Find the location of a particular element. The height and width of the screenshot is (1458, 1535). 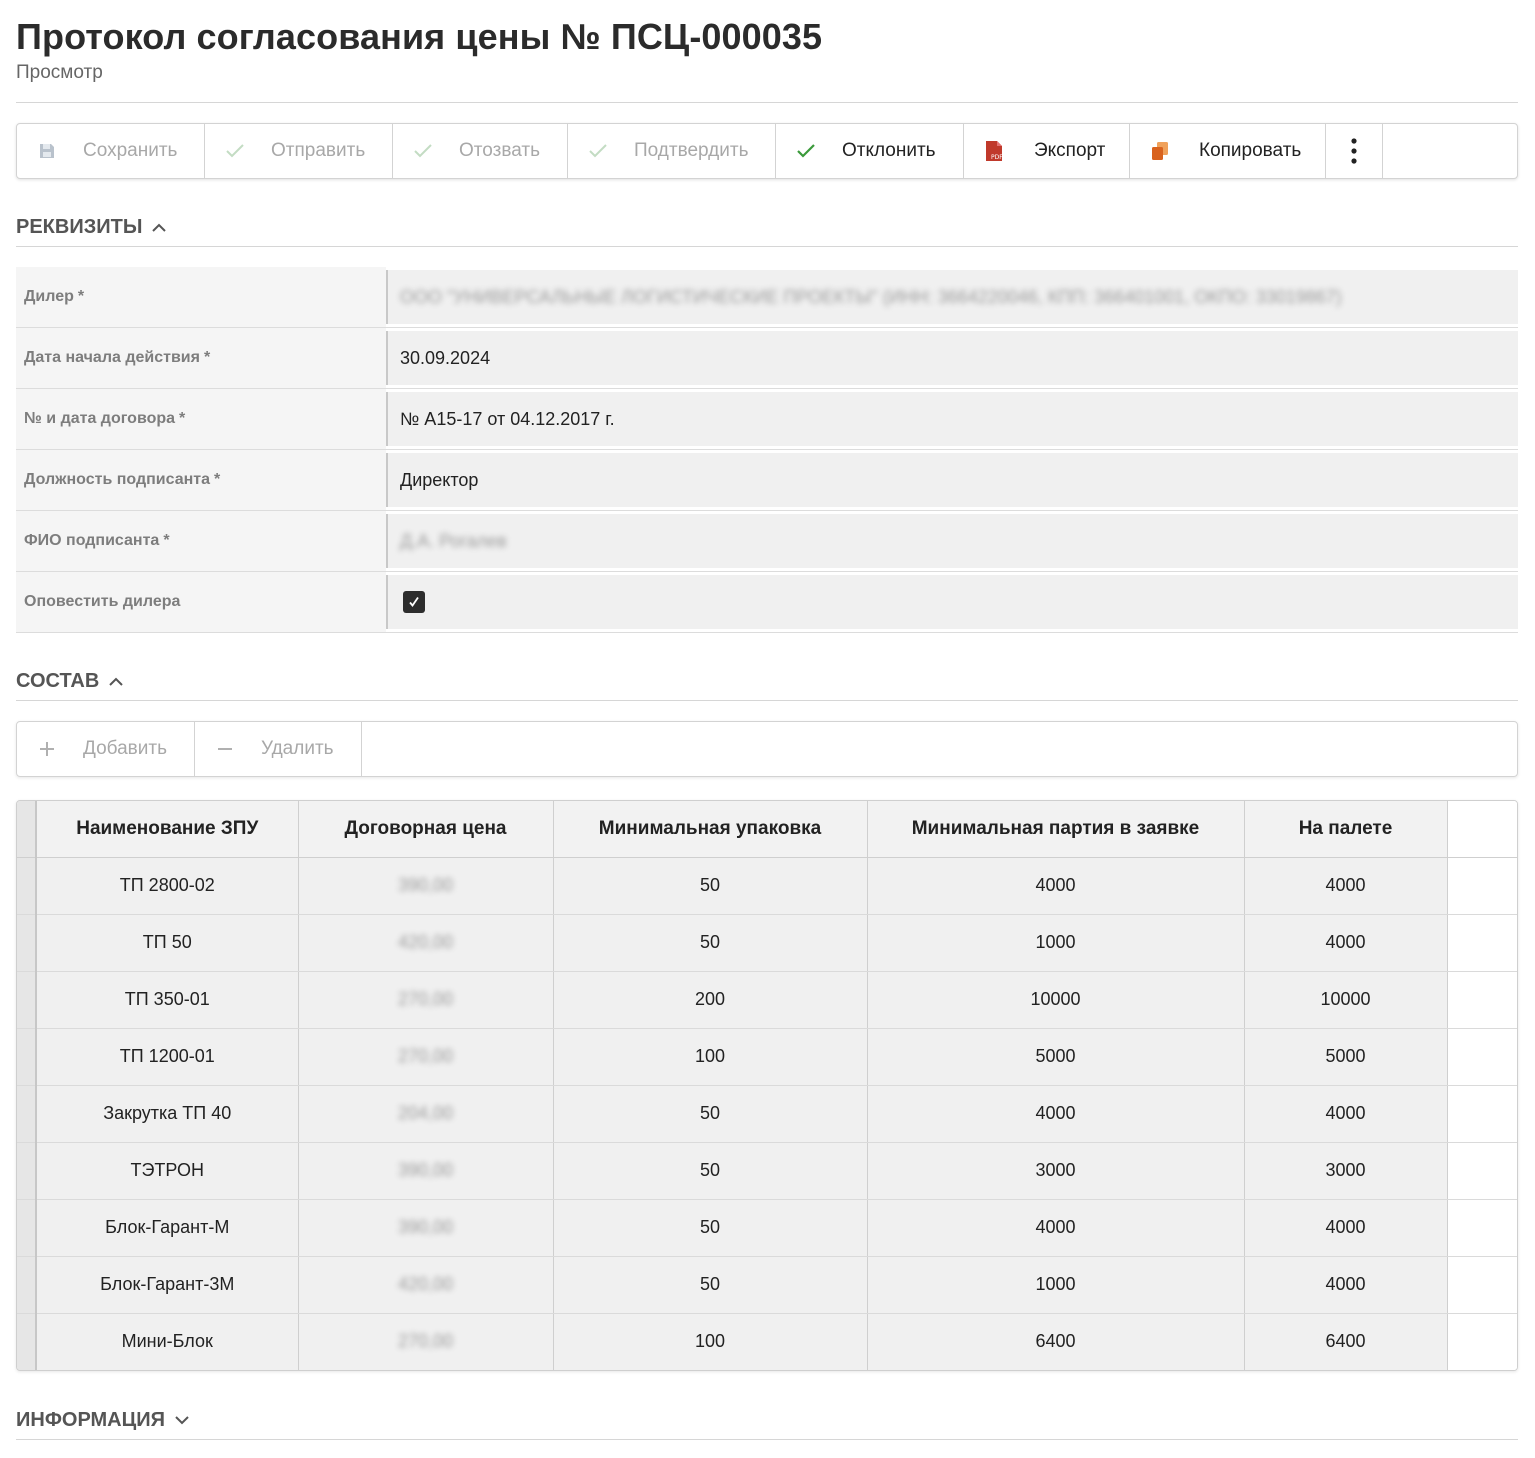

price-value: 420,00 is located at coordinates (425, 1284).